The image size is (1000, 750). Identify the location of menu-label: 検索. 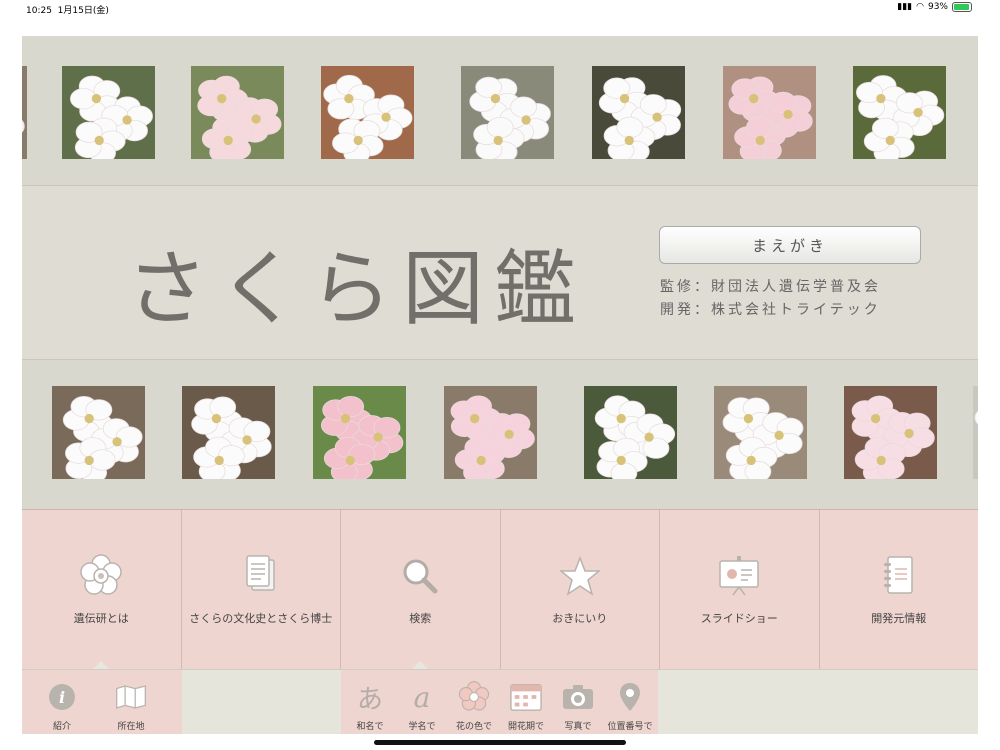
(420, 618).